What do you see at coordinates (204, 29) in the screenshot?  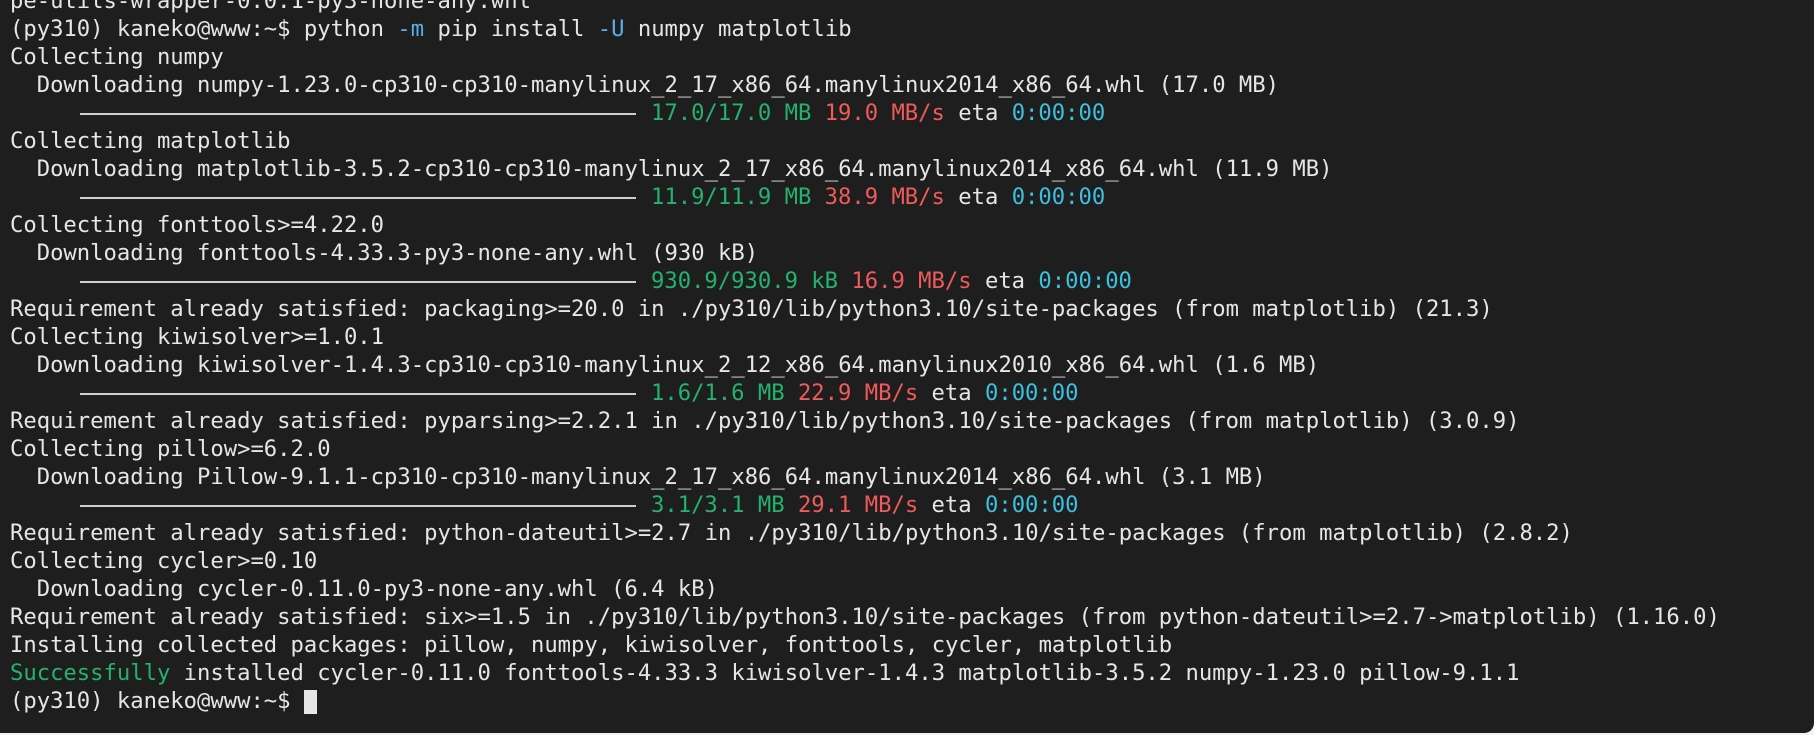 I see `line-text: (py310) kaneko@www:~$ python` at bounding box center [204, 29].